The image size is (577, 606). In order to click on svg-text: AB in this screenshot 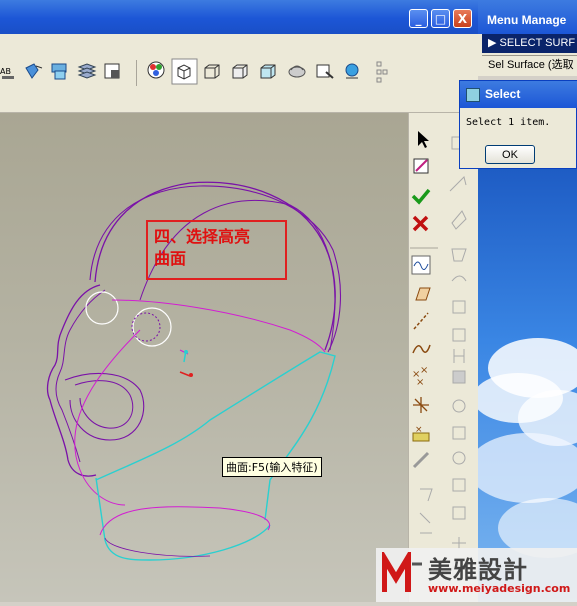, I will do `click(5, 71)`.